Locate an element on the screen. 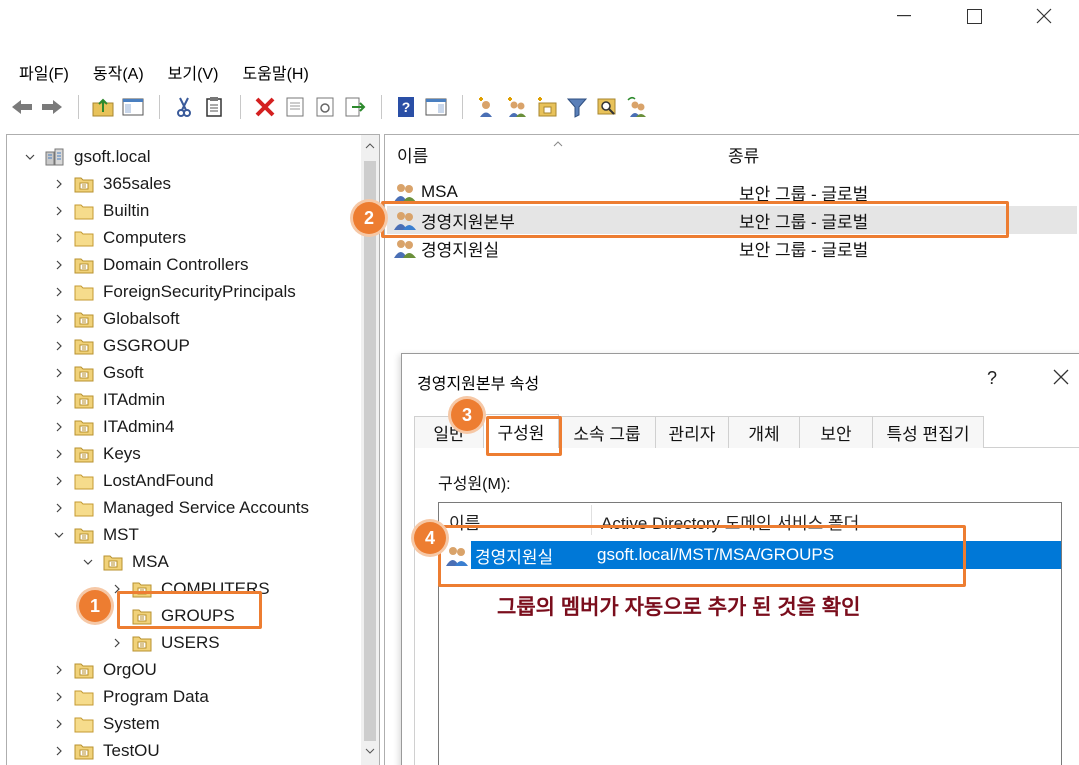 The height and width of the screenshot is (765, 1079). forward-arrow-icon is located at coordinates (52, 107).